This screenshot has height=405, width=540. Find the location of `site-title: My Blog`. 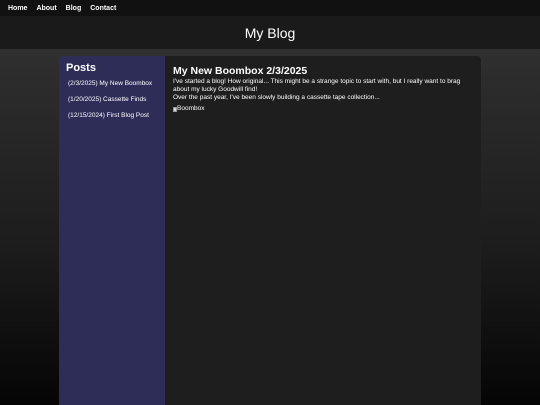

site-title: My Blog is located at coordinates (270, 32).